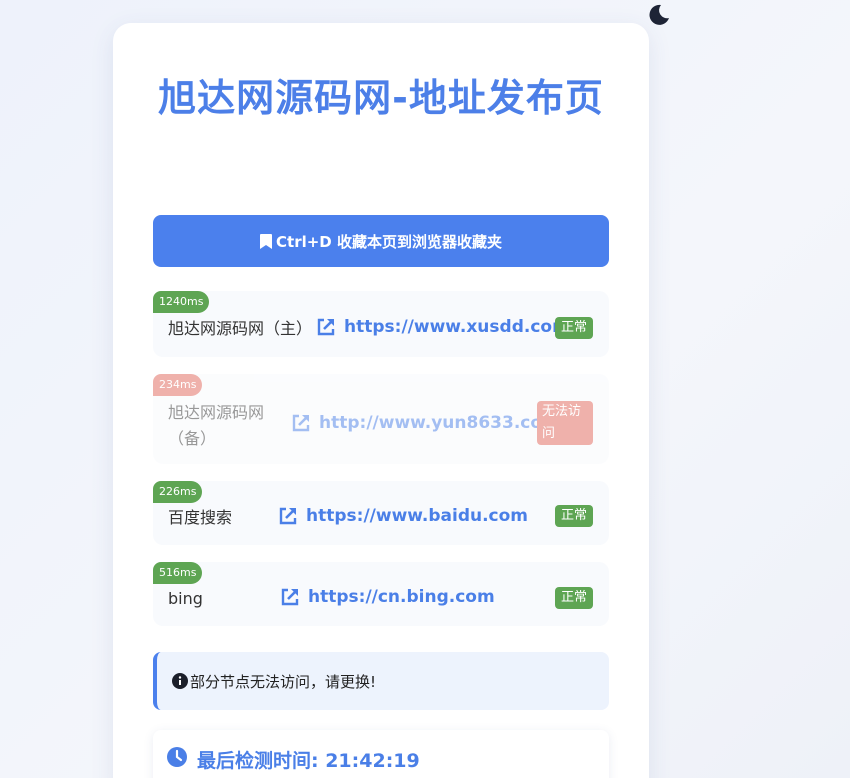 The width and height of the screenshot is (850, 778). What do you see at coordinates (216, 425) in the screenshot?
I see `link-name: 旭达网源码网（备）` at bounding box center [216, 425].